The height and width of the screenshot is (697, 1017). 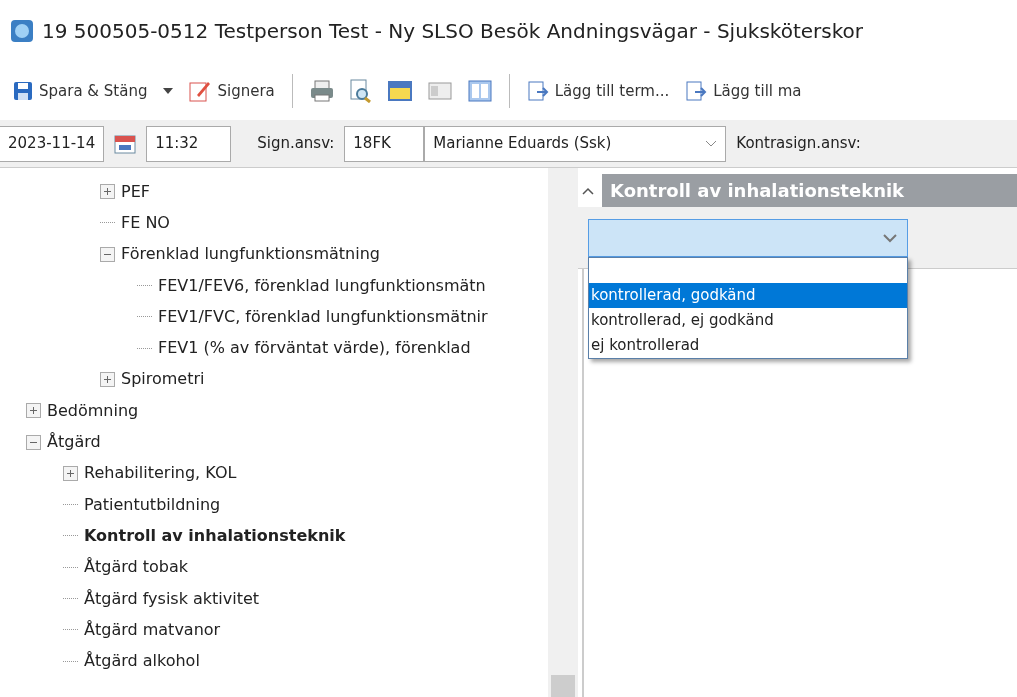 I want to click on date-field: 2023-11-14, so click(x=52, y=143).